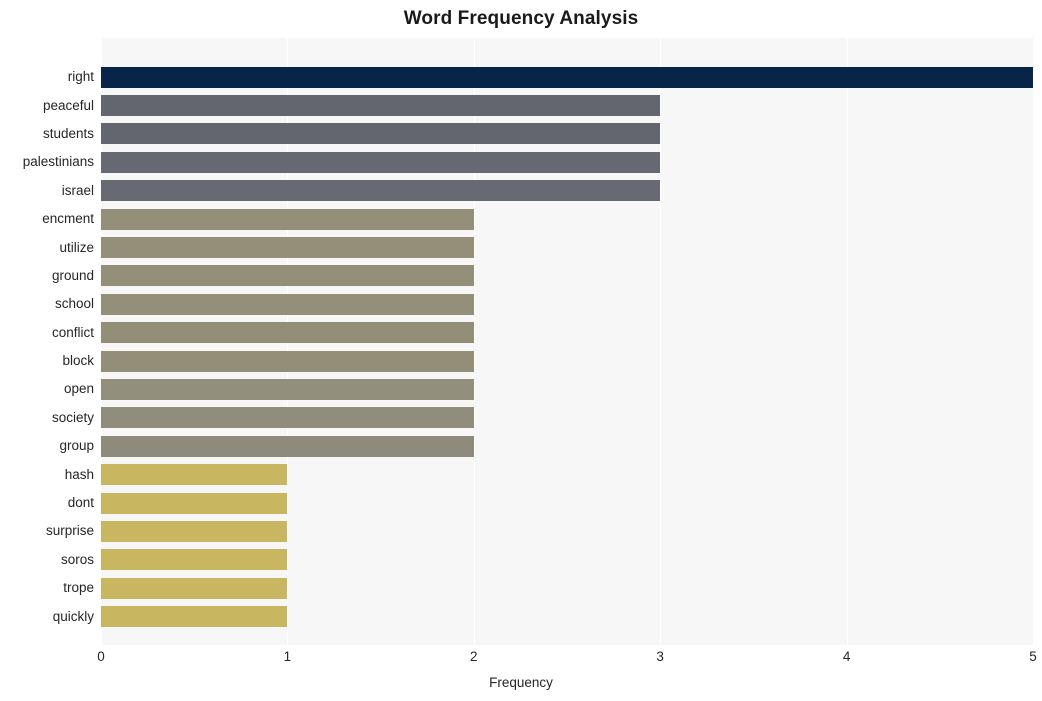 This screenshot has width=1042, height=701. I want to click on y-tick-label: right, so click(80, 77).